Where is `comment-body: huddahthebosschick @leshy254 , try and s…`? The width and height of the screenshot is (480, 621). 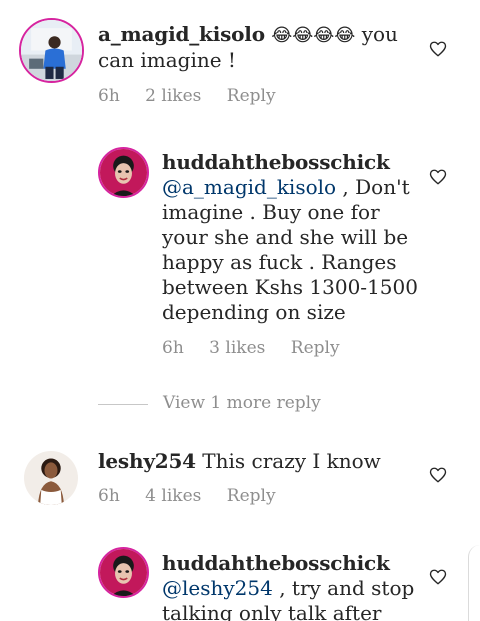
comment-body: huddahthebosschick @leshy254 , try and s… is located at coordinates (291, 586).